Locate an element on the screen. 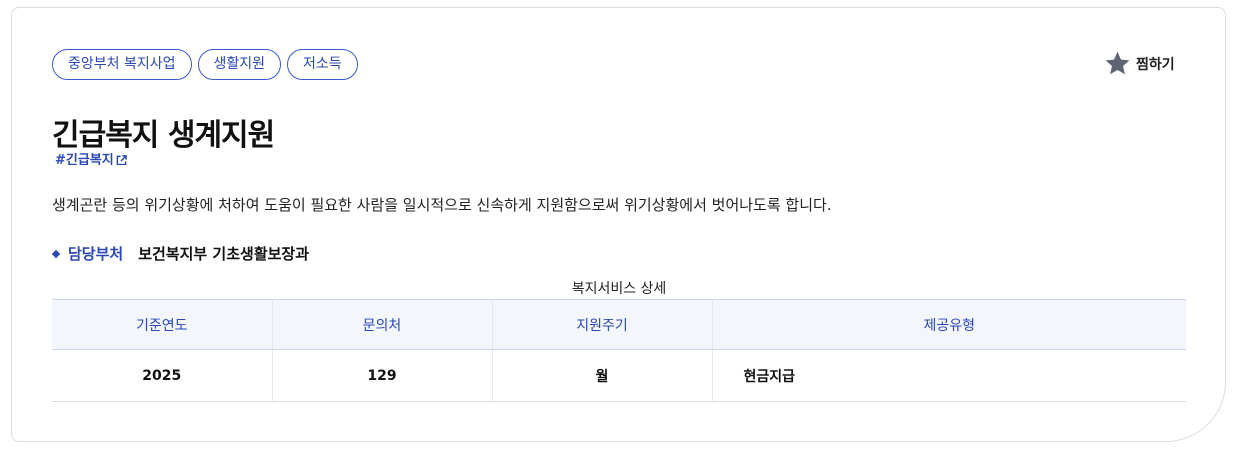  favorite-button: 찜하기 is located at coordinates (1139, 63).